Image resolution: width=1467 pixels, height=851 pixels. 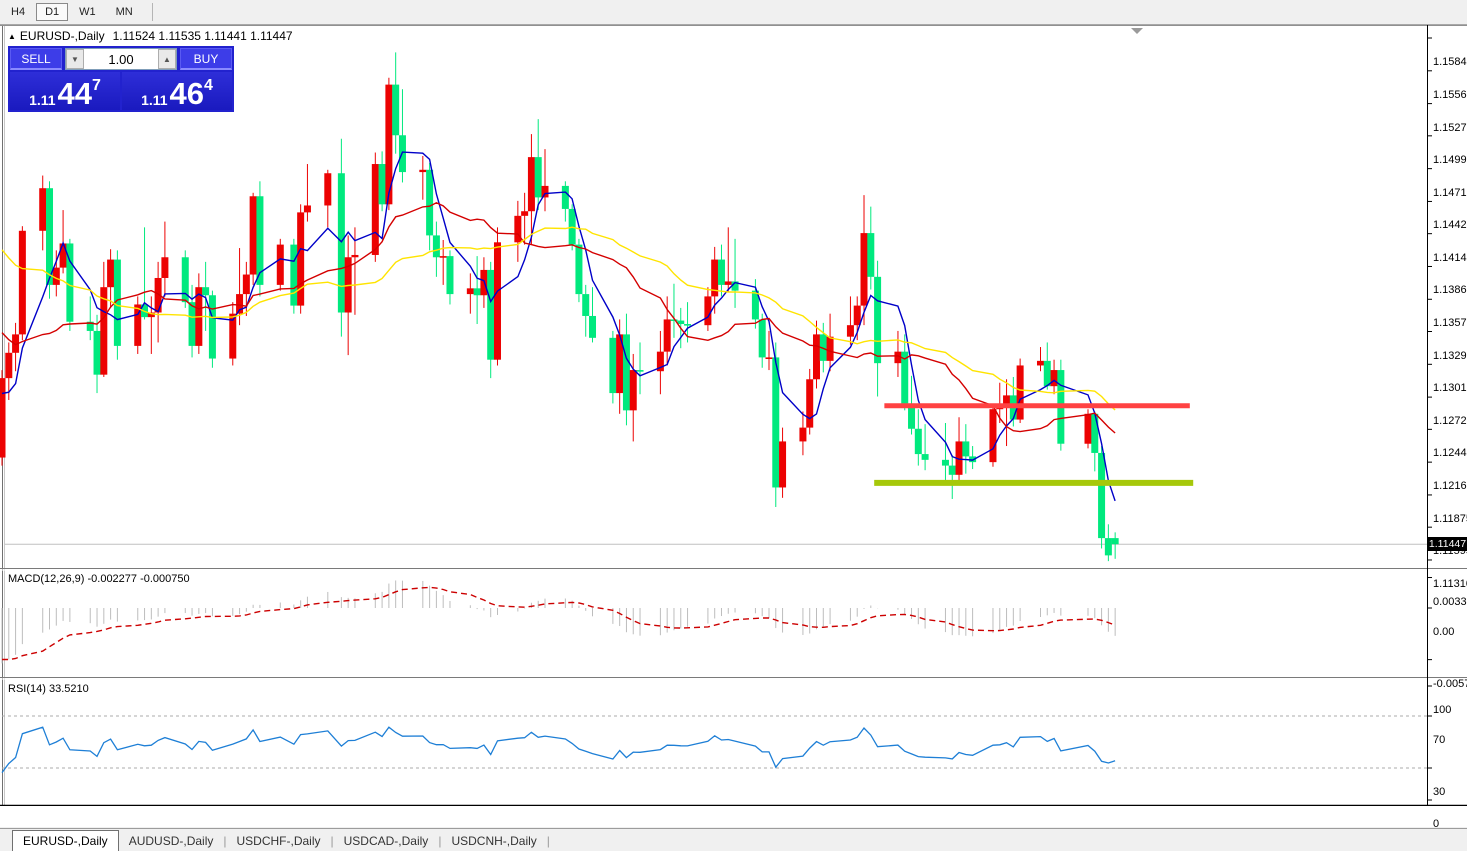 I want to click on timeframe-button-d1: D1, so click(x=52, y=12).